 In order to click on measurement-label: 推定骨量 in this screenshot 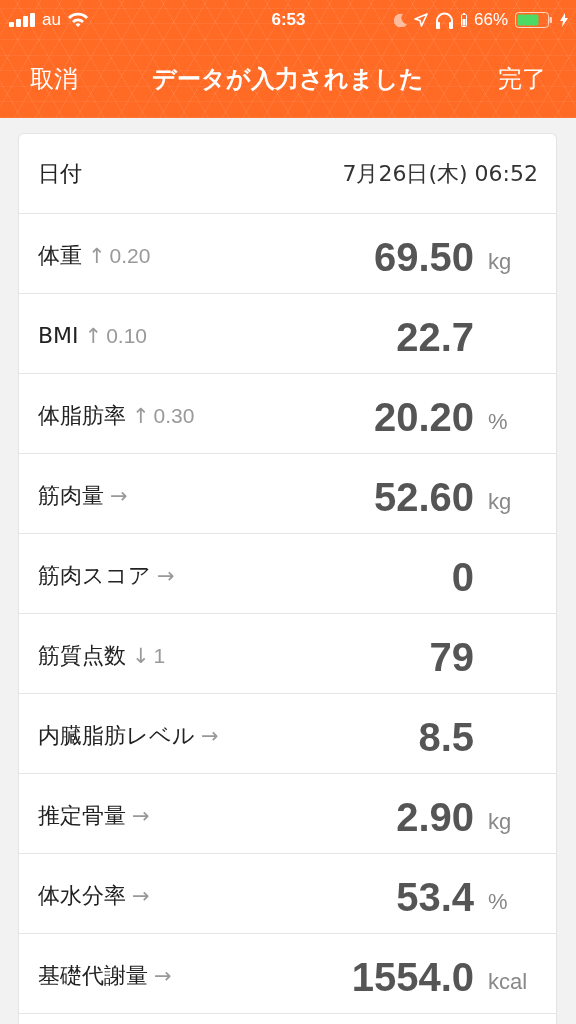, I will do `click(82, 815)`.